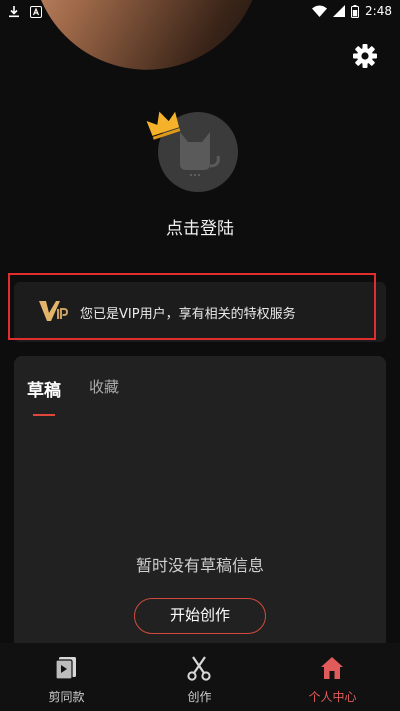 Image resolution: width=400 pixels, height=711 pixels. Describe the element at coordinates (65, 668) in the screenshot. I see `template-icon` at that location.